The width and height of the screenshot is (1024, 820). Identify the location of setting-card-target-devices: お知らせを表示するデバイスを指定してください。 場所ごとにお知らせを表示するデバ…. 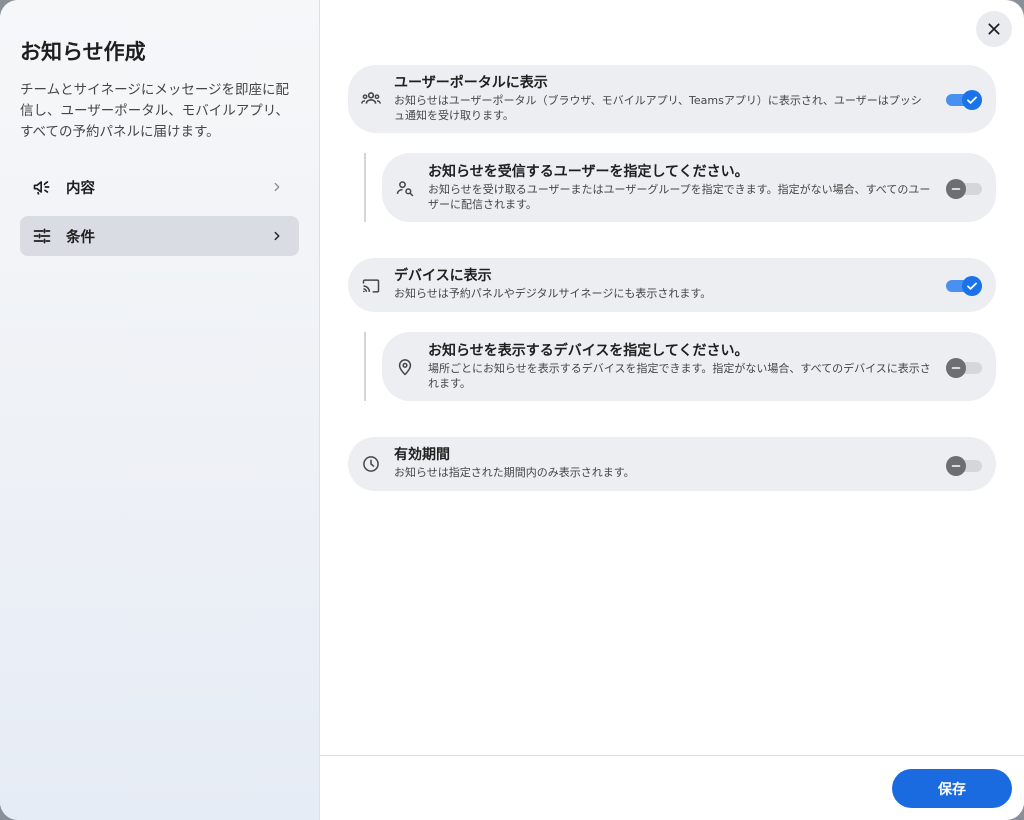
(689, 366).